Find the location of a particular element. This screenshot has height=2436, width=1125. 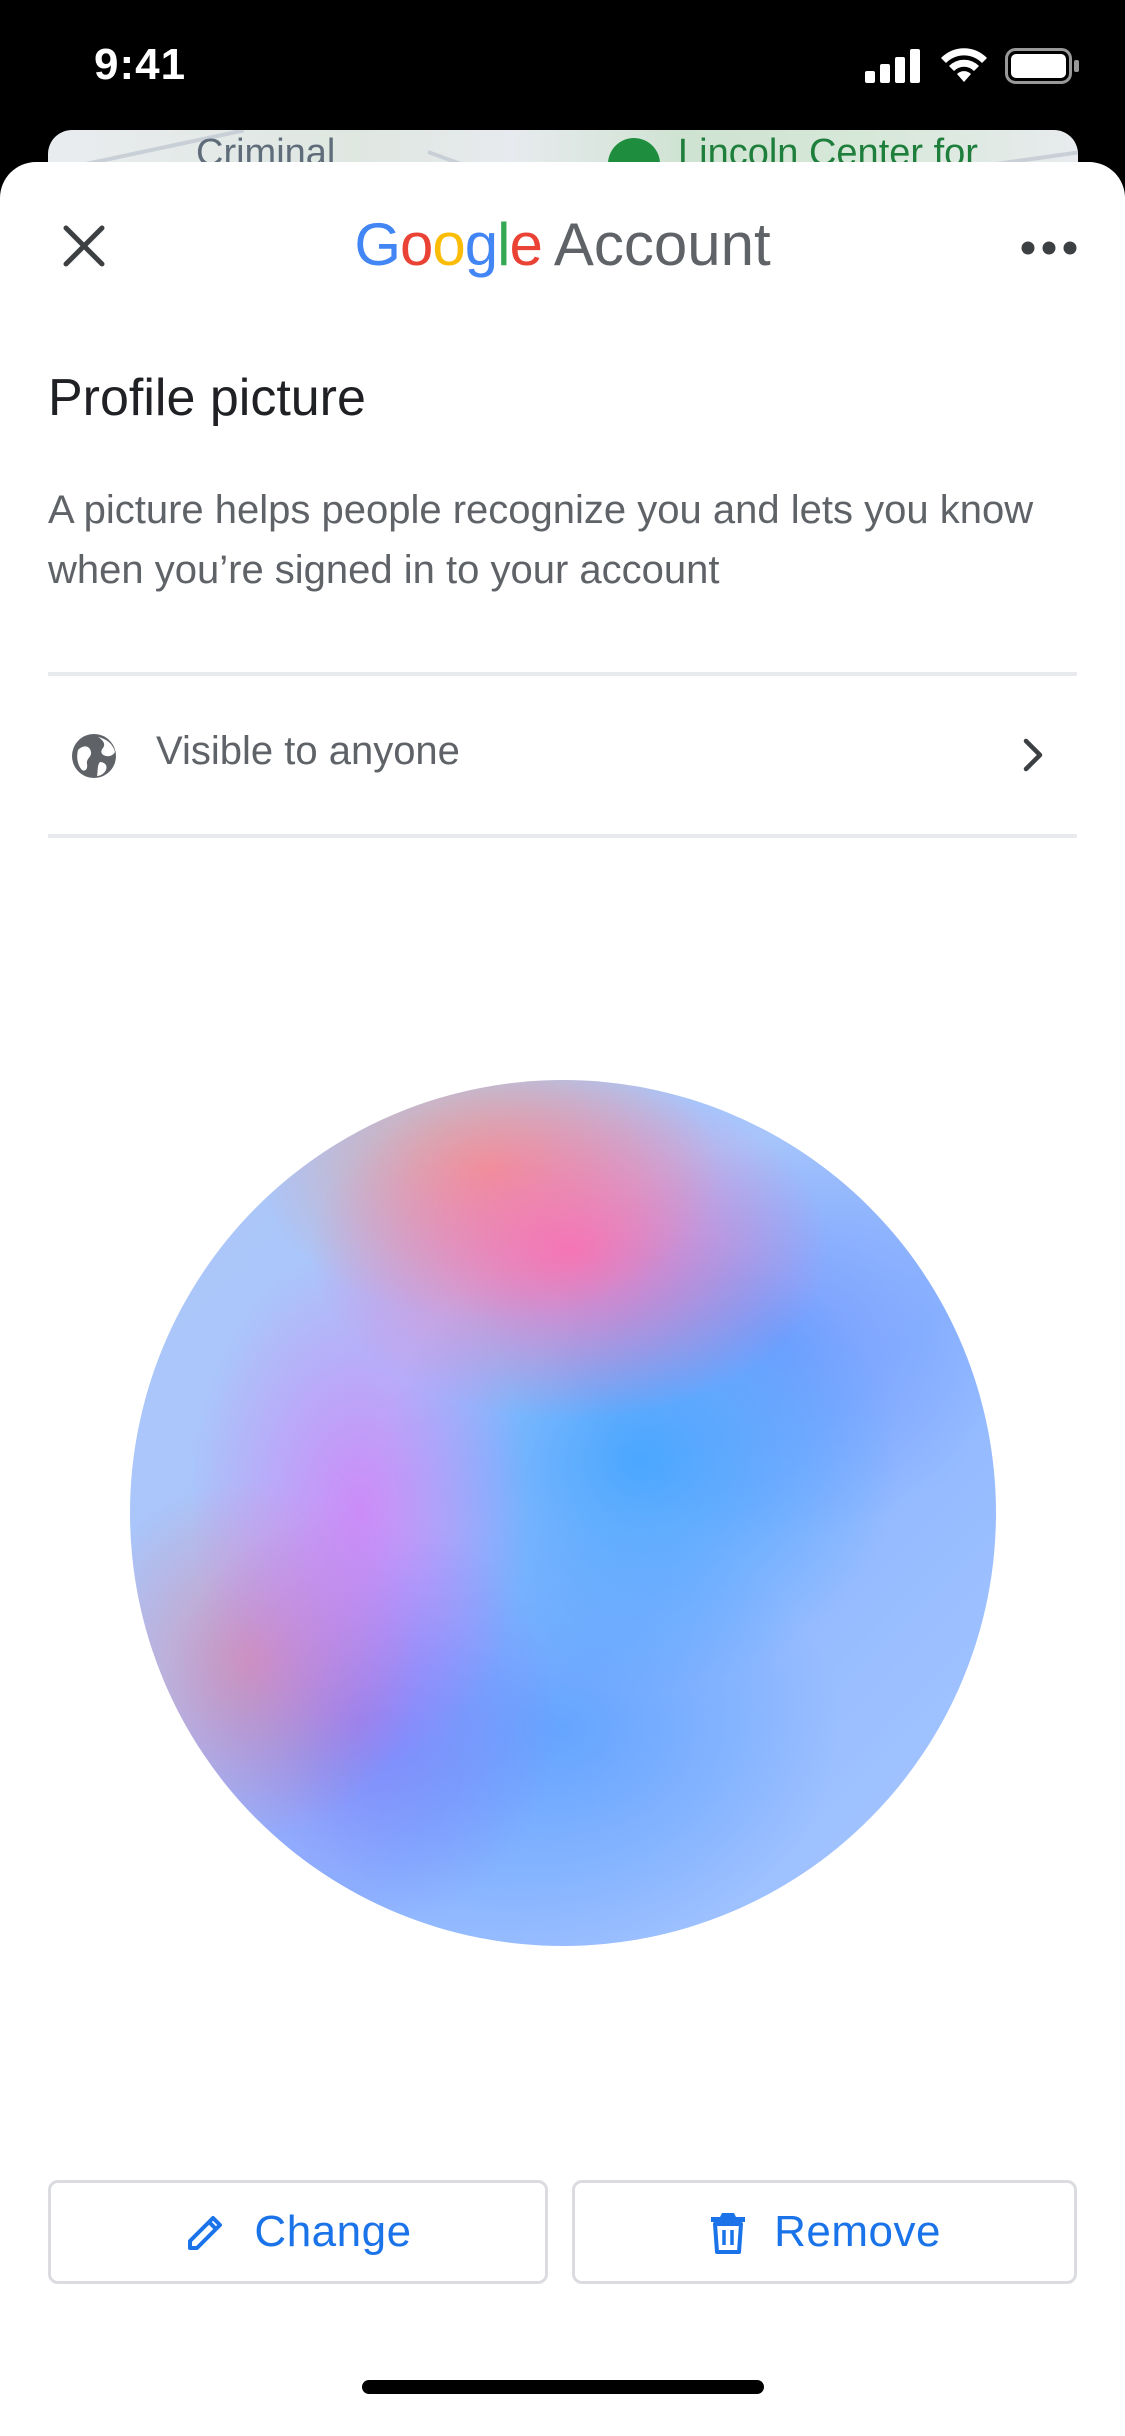

status-bar: 9:41 is located at coordinates (562, 70).